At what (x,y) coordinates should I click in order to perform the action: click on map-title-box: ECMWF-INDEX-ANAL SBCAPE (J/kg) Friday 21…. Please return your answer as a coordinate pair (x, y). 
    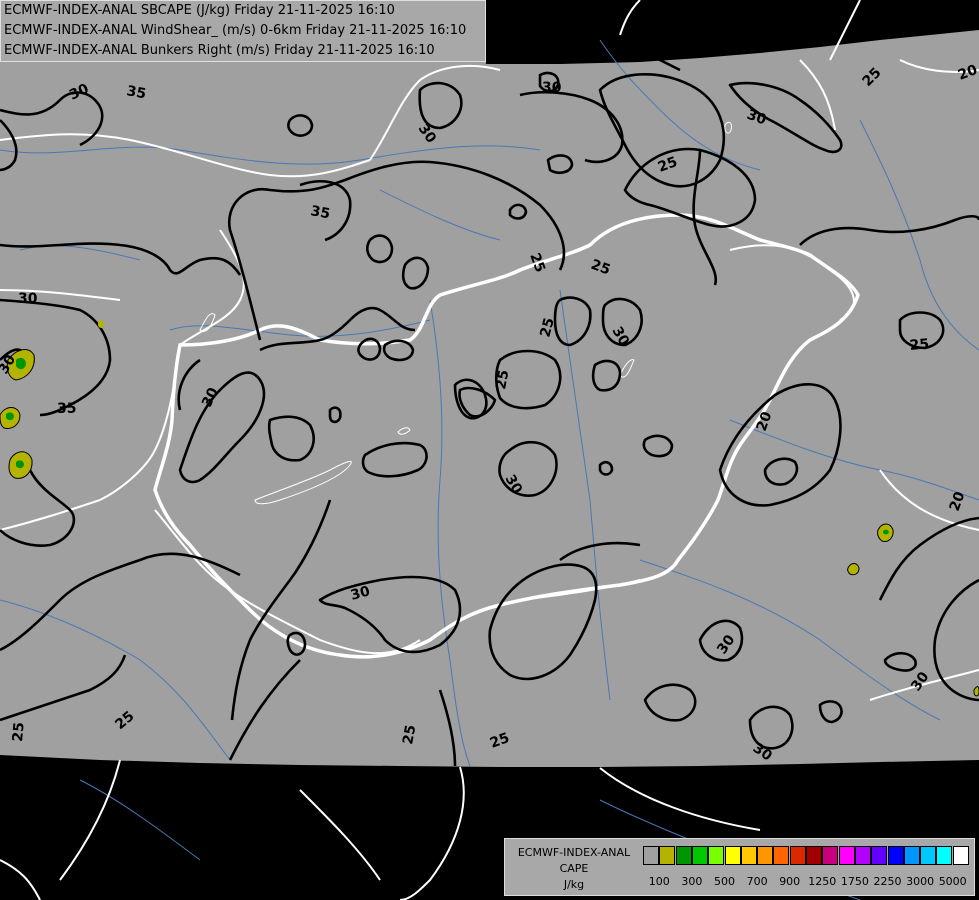
    Looking at the image, I should click on (243, 31).